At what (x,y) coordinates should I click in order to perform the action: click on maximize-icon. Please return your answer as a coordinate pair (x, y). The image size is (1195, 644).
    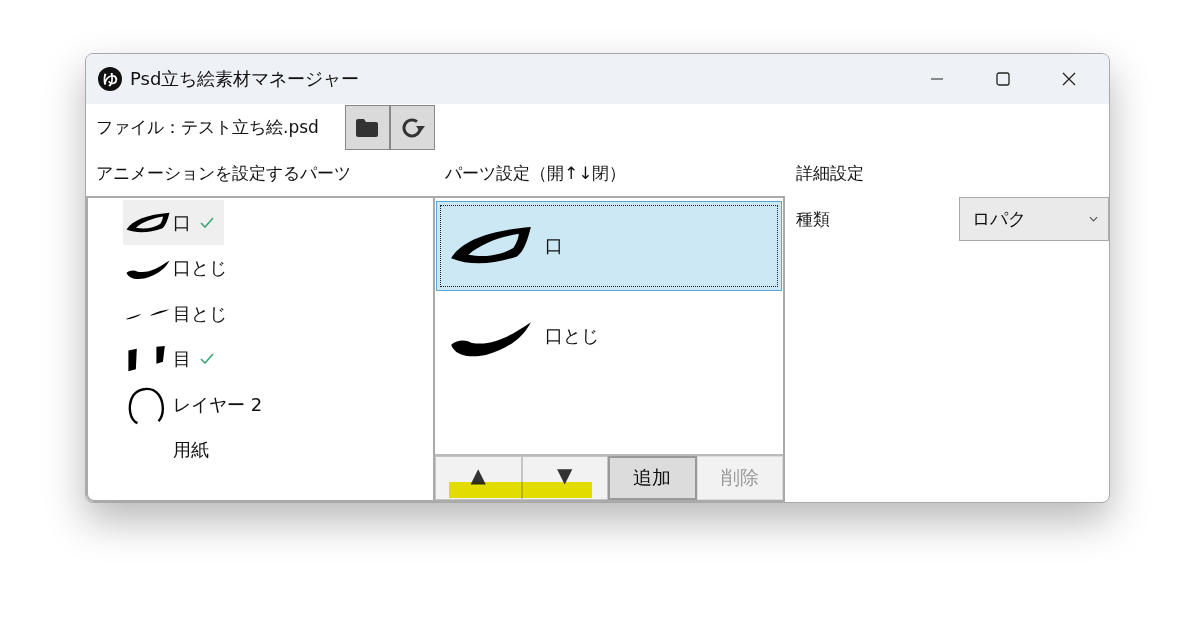
    Looking at the image, I should click on (1003, 79).